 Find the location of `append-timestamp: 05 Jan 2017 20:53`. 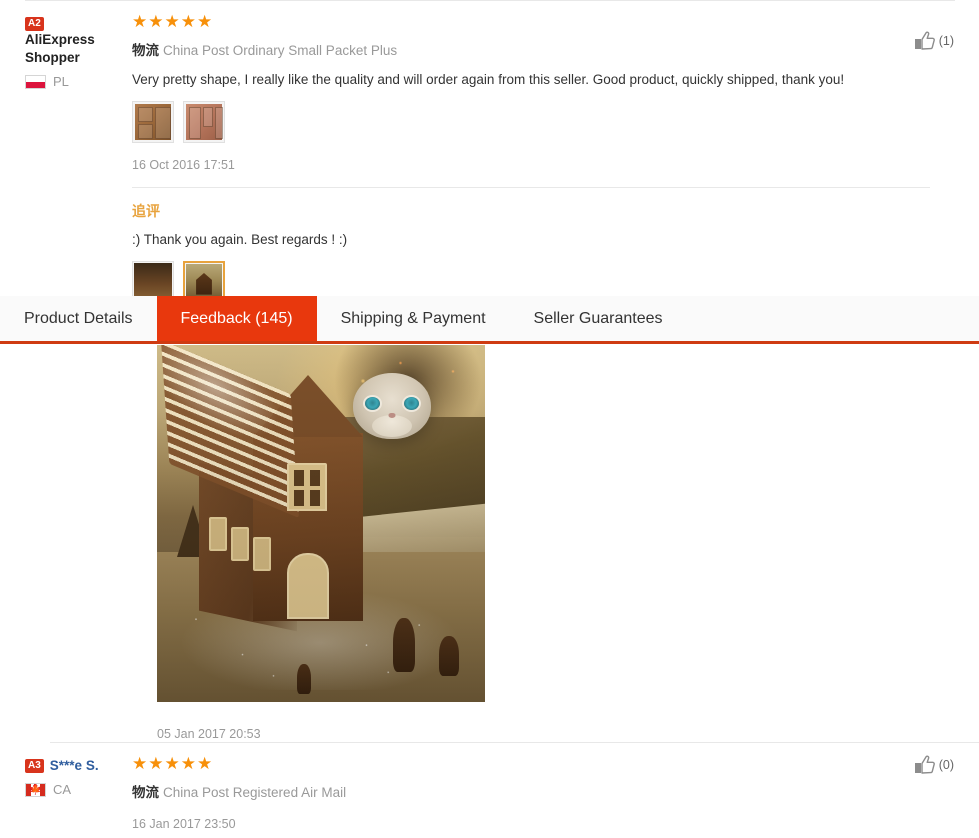

append-timestamp: 05 Jan 2017 20:53 is located at coordinates (209, 734).